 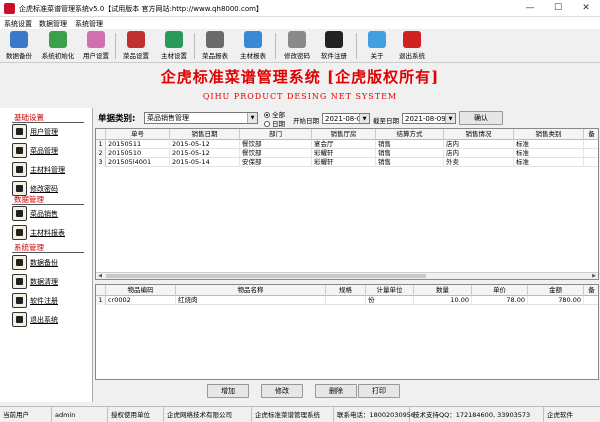 What do you see at coordinates (51, 132) in the screenshot?
I see `sidebar-item-user-management: 用户管理` at bounding box center [51, 132].